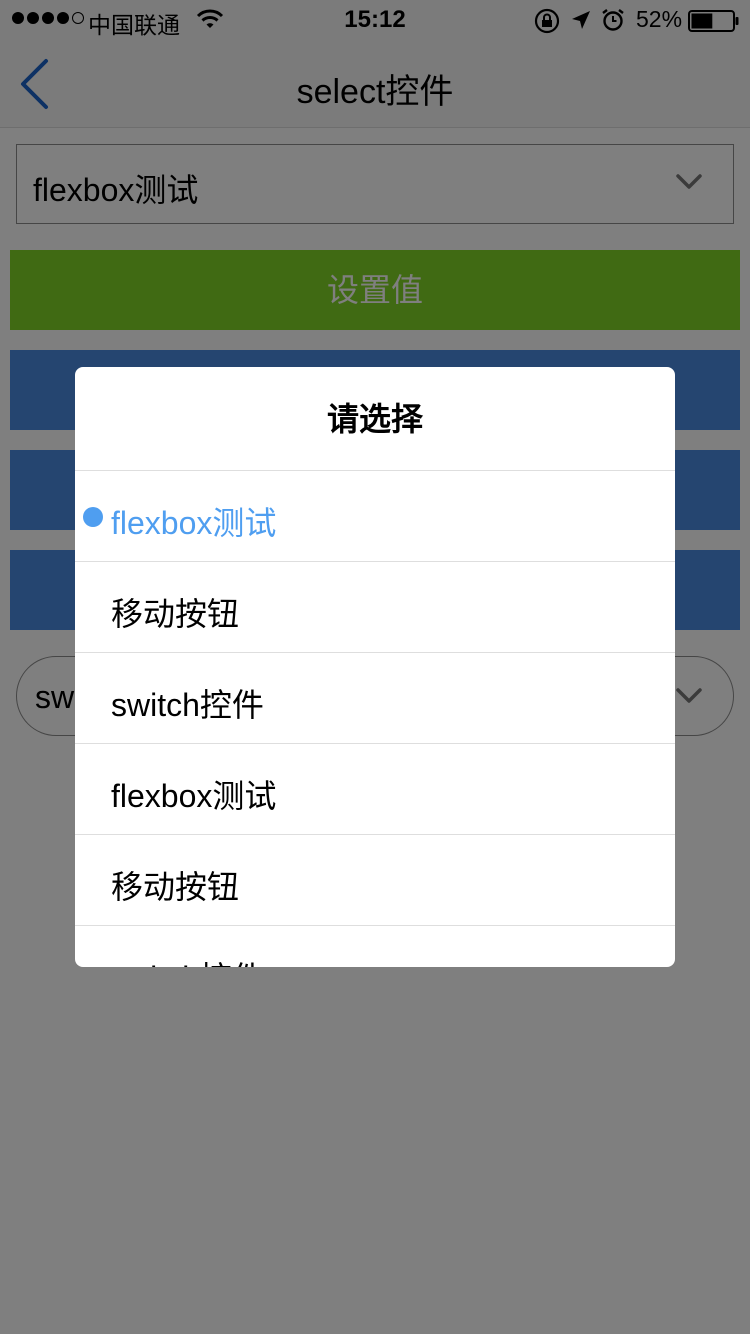 This screenshot has height=1334, width=750. Describe the element at coordinates (375, 419) in the screenshot. I see `picker-title: 请选择` at that location.